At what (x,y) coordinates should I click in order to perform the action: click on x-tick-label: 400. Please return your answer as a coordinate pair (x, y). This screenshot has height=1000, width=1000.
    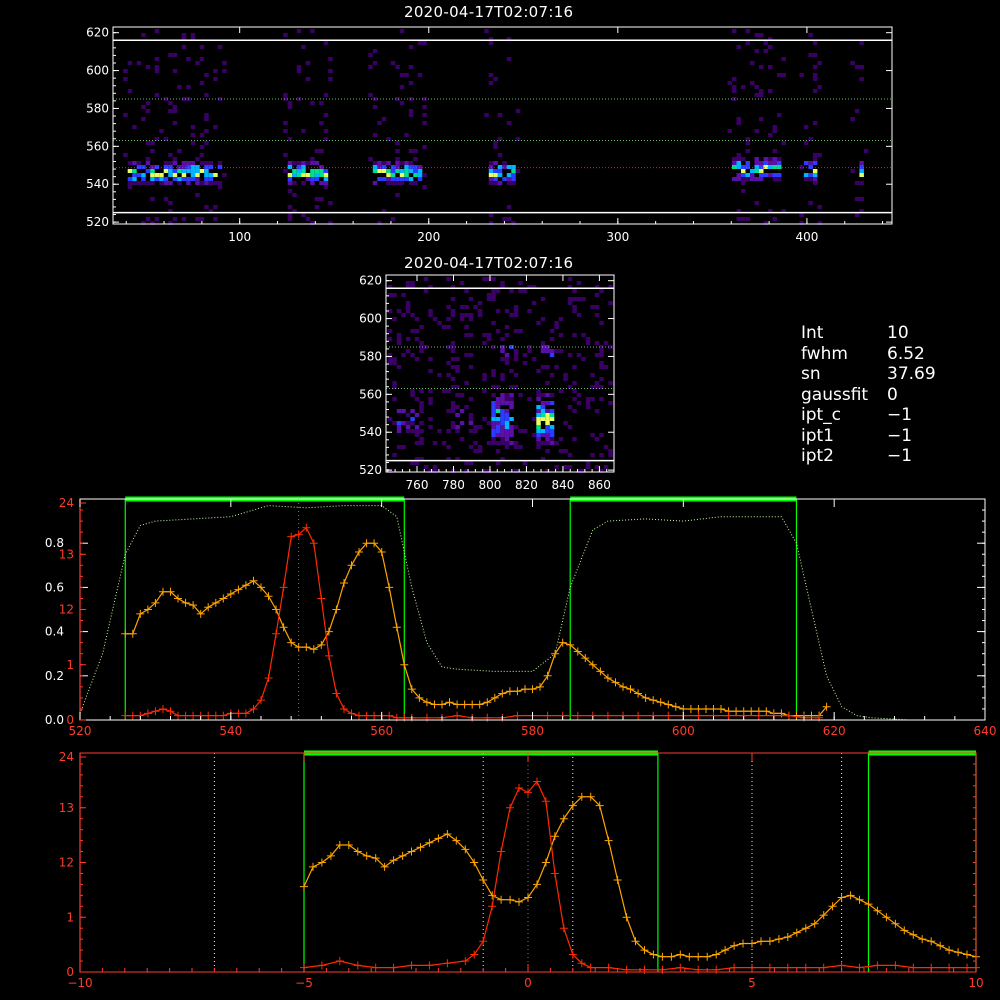
    Looking at the image, I should click on (806, 237).